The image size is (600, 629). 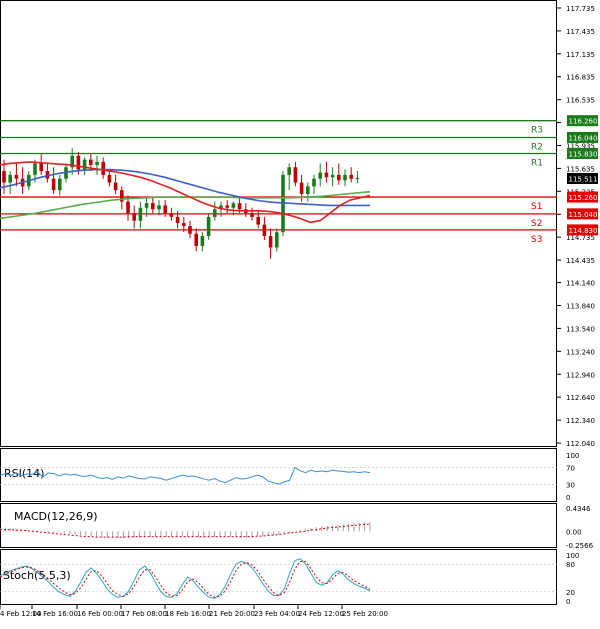 What do you see at coordinates (578, 509) in the screenshot?
I see `macd-tick-label: 0.4346` at bounding box center [578, 509].